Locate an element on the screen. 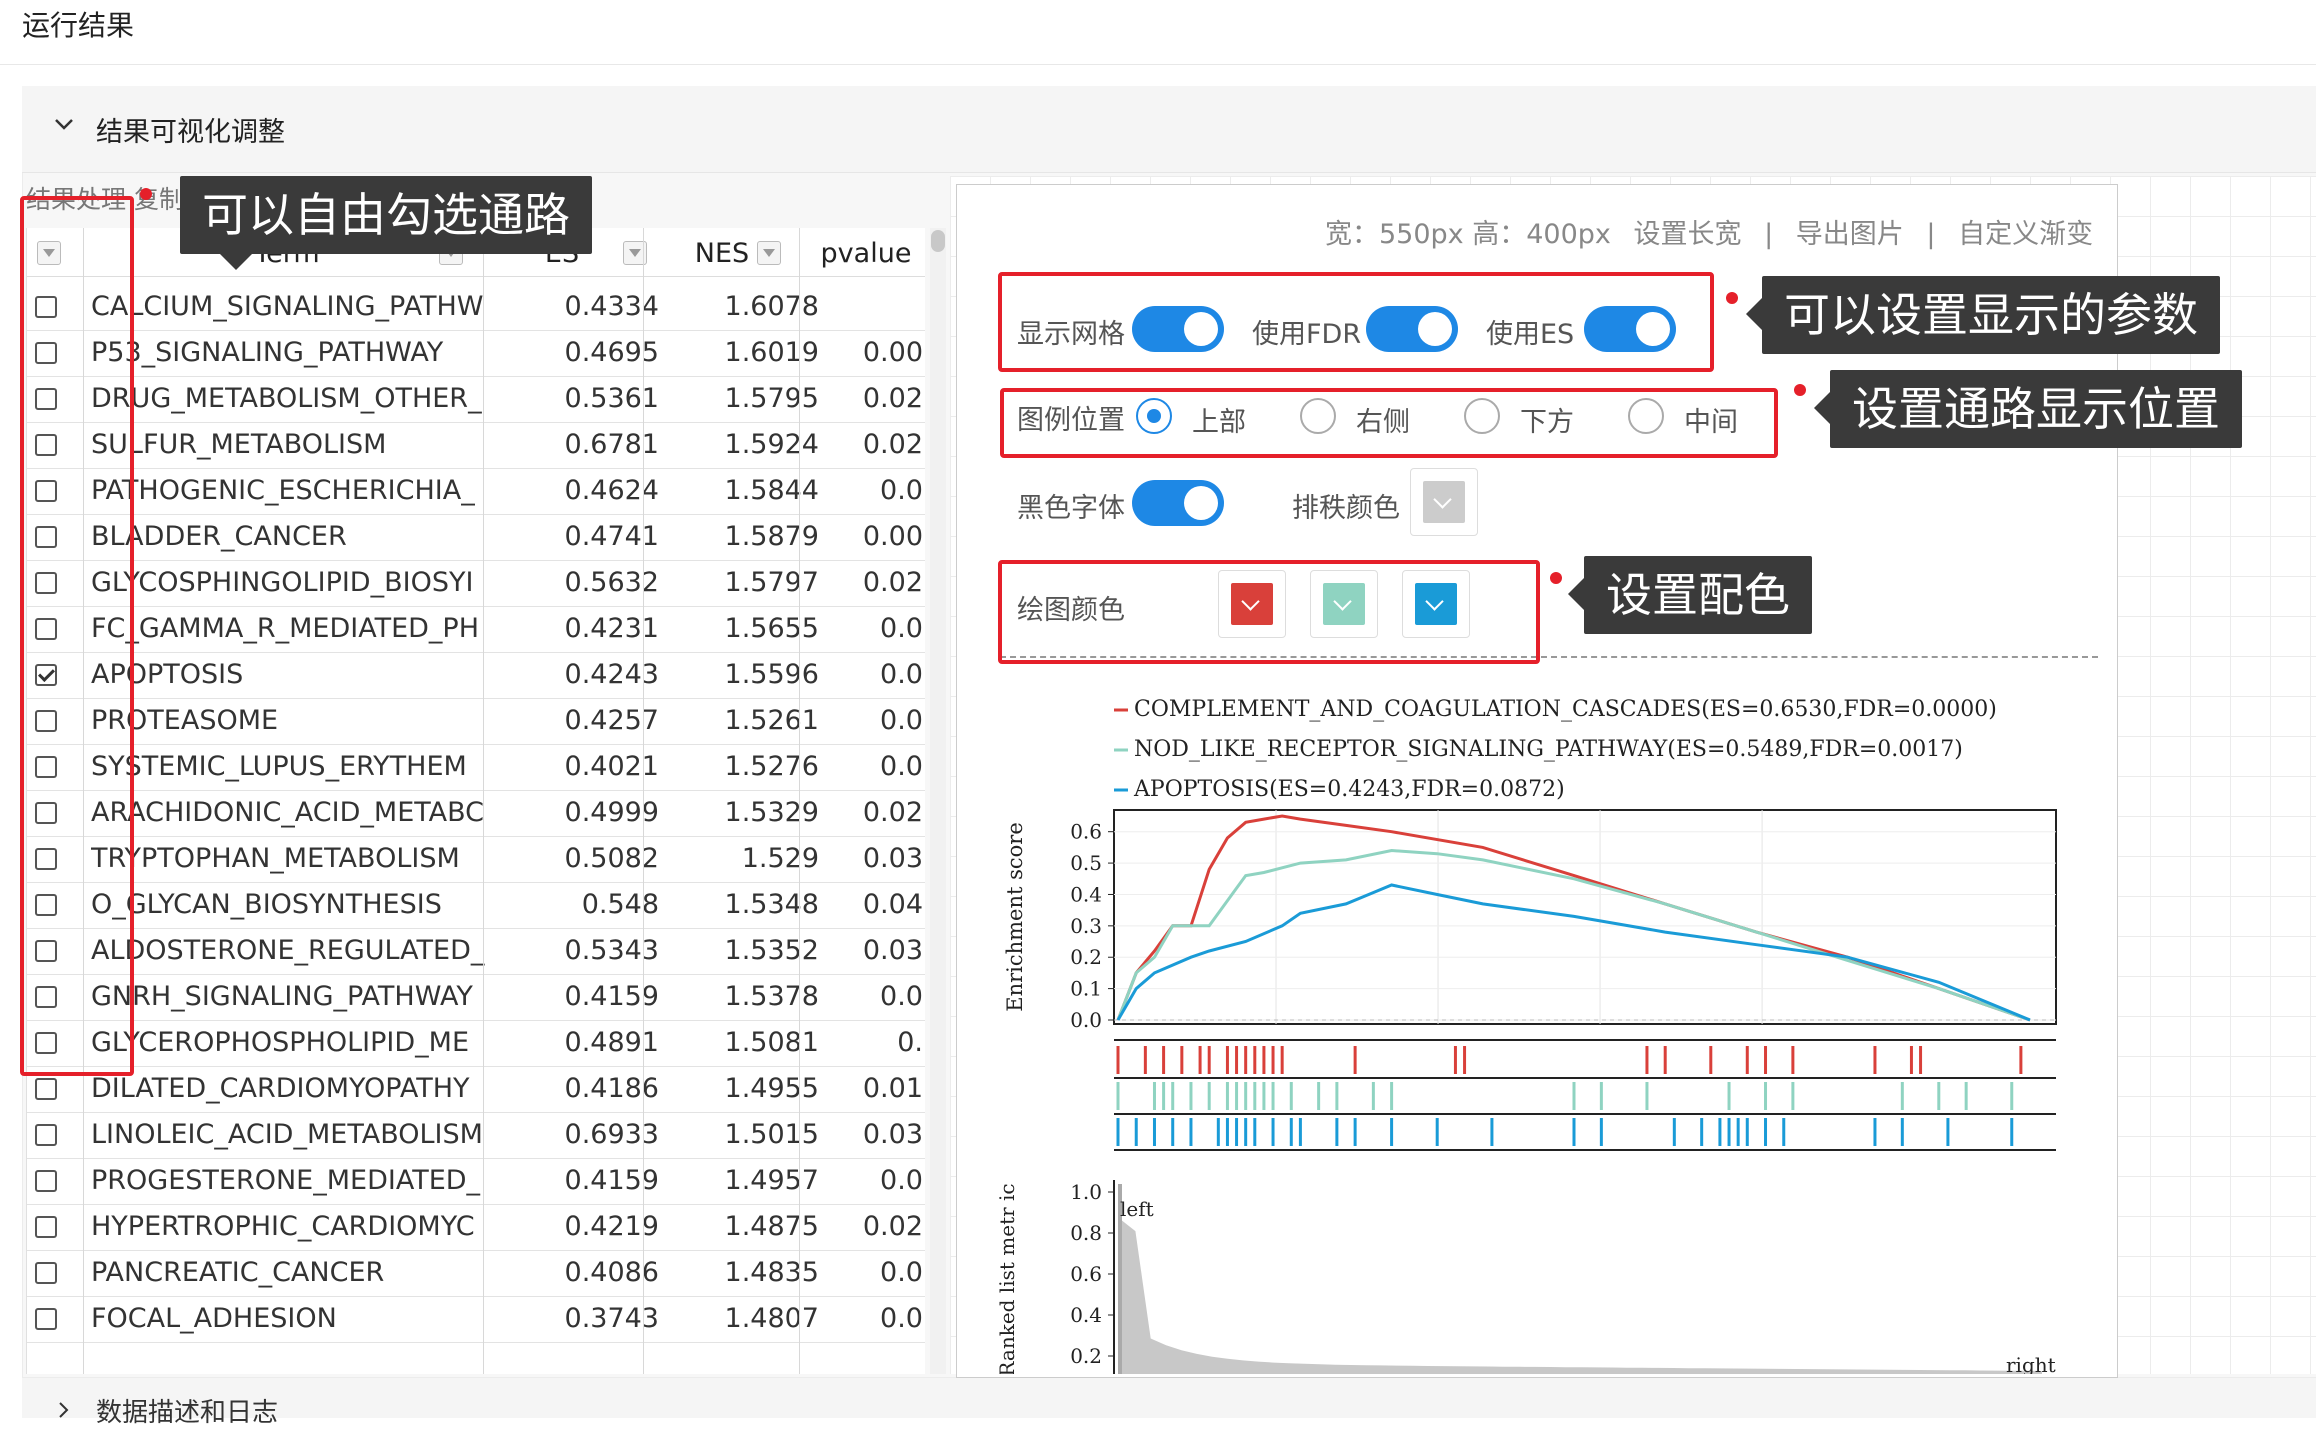 The height and width of the screenshot is (1429, 2316). table-row: GLYCEROPHOSPHOLIPID_ME 0.4891 1.5081 0. is located at coordinates (476, 1043).